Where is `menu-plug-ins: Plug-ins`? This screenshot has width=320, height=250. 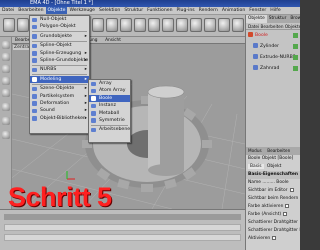 menu-plug-ins: Plug-ins is located at coordinates (186, 10).